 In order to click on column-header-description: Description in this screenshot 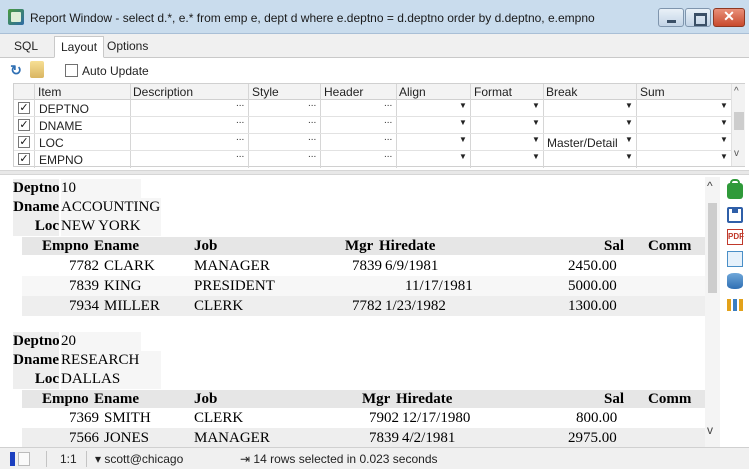, I will do `click(163, 92)`.